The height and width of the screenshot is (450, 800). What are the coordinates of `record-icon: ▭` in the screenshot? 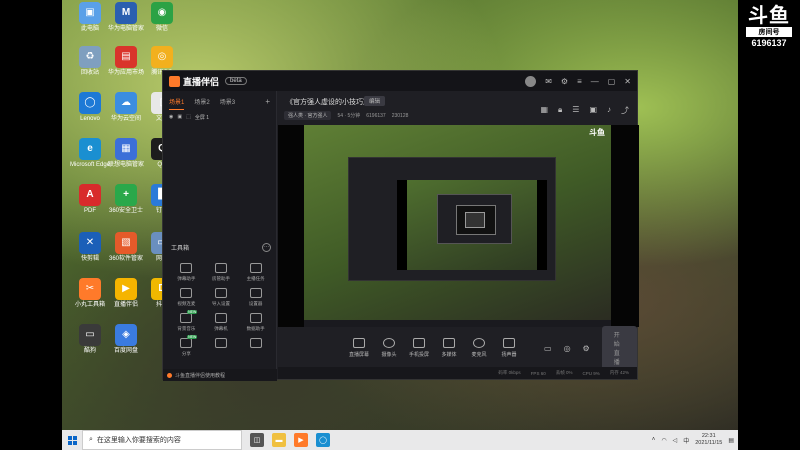 It's located at (548, 348).